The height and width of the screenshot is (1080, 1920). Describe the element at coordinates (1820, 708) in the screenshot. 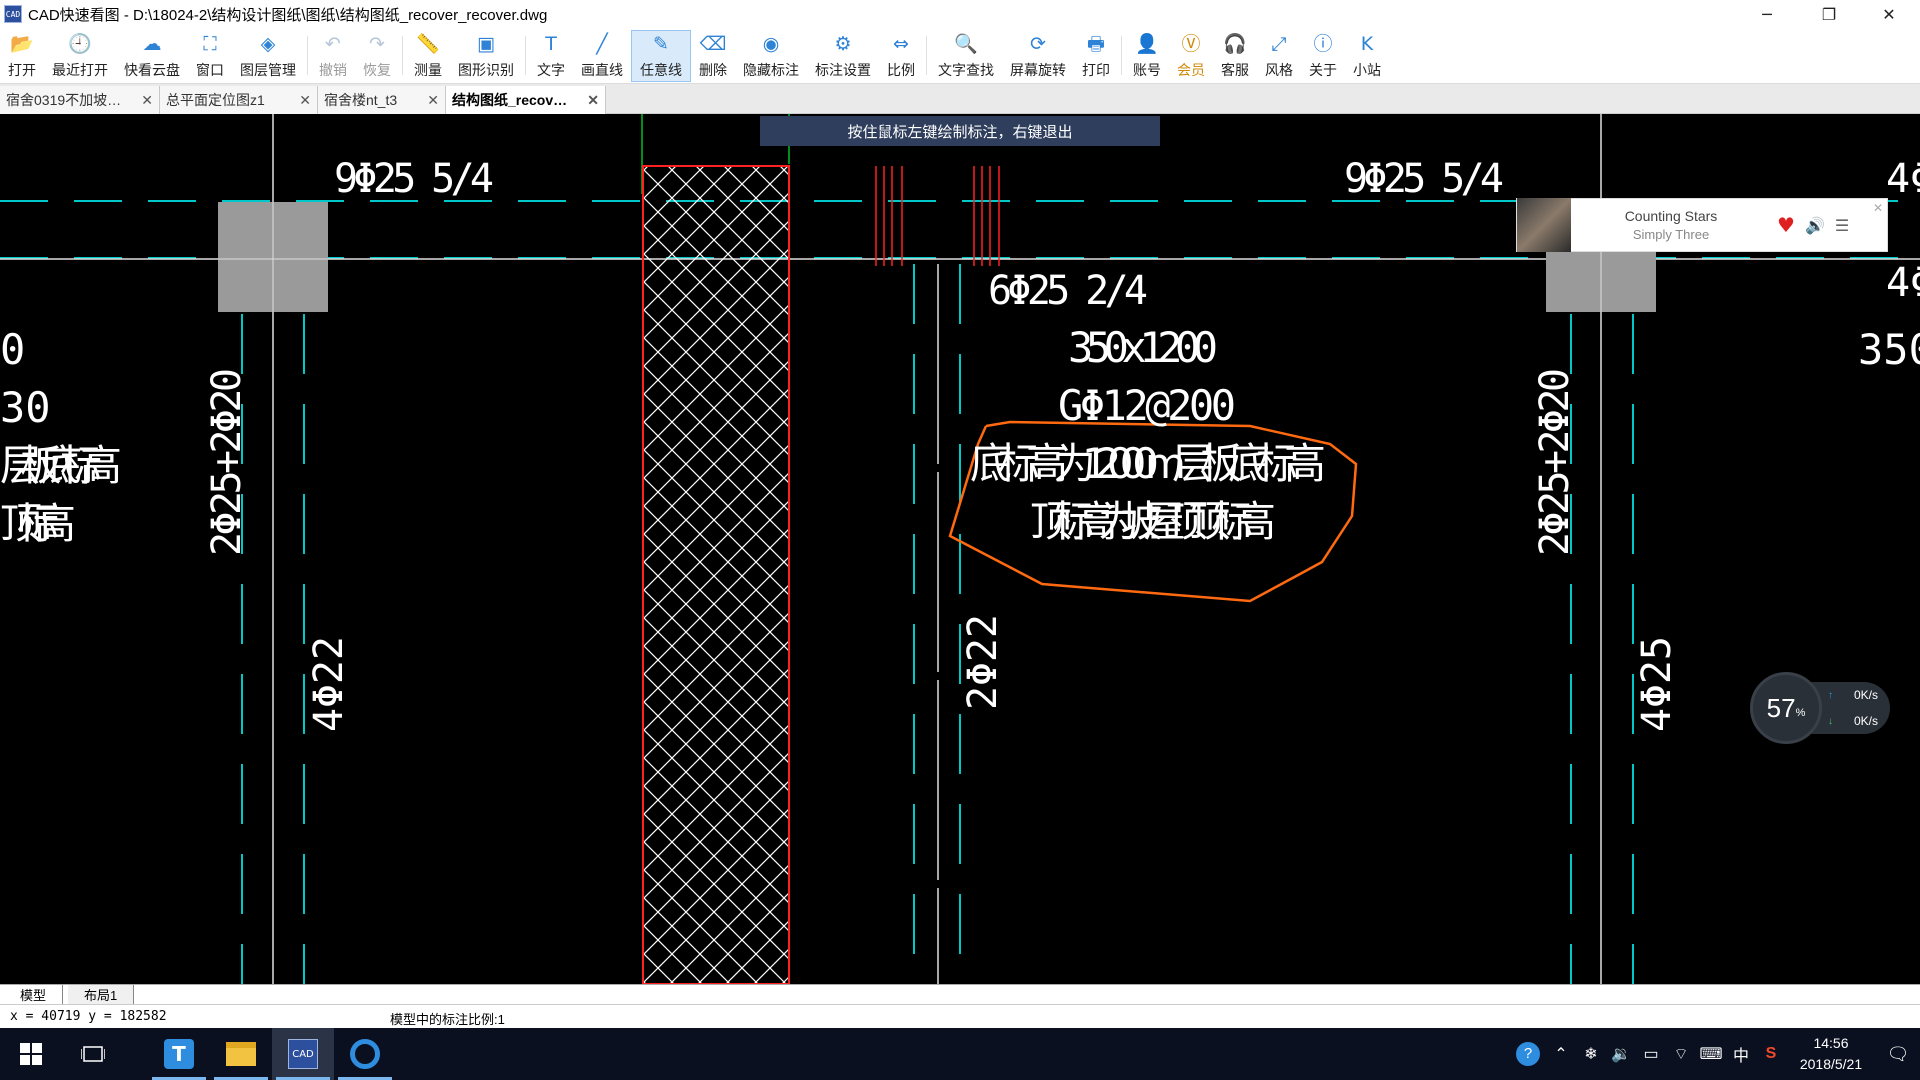

I see `performance-widget: ↑ 0K/s ↓ 0K/s 57%` at that location.